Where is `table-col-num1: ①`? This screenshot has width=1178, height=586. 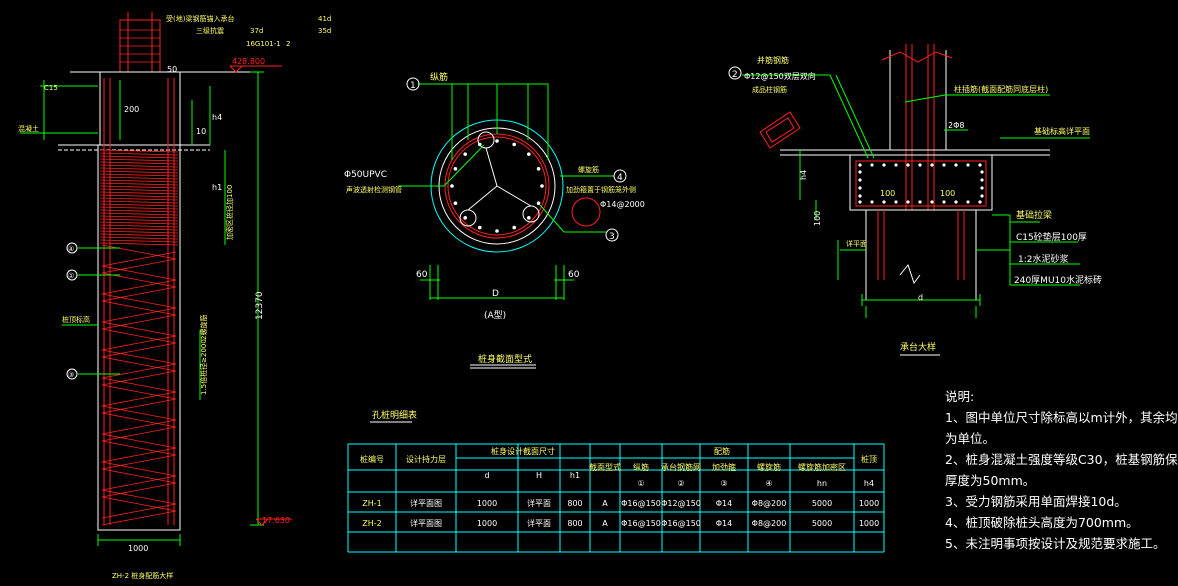
table-col-num1: ① is located at coordinates (640, 483).